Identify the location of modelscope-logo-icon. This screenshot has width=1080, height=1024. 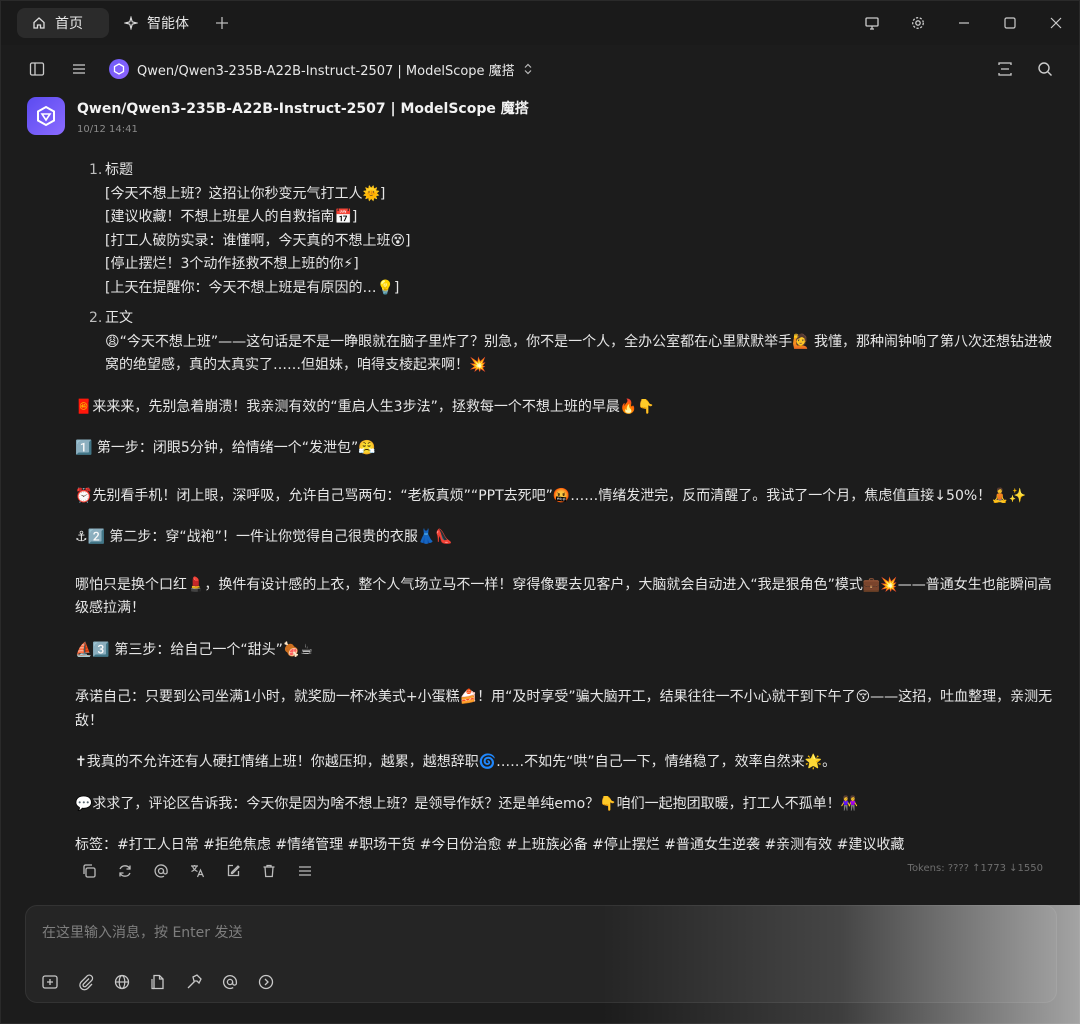
(119, 69).